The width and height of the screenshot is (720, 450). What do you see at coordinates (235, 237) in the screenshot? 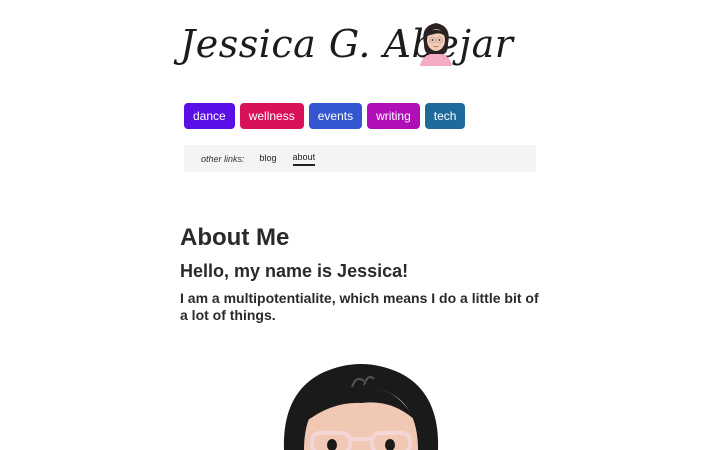
I see `page-title: About Me` at bounding box center [235, 237].